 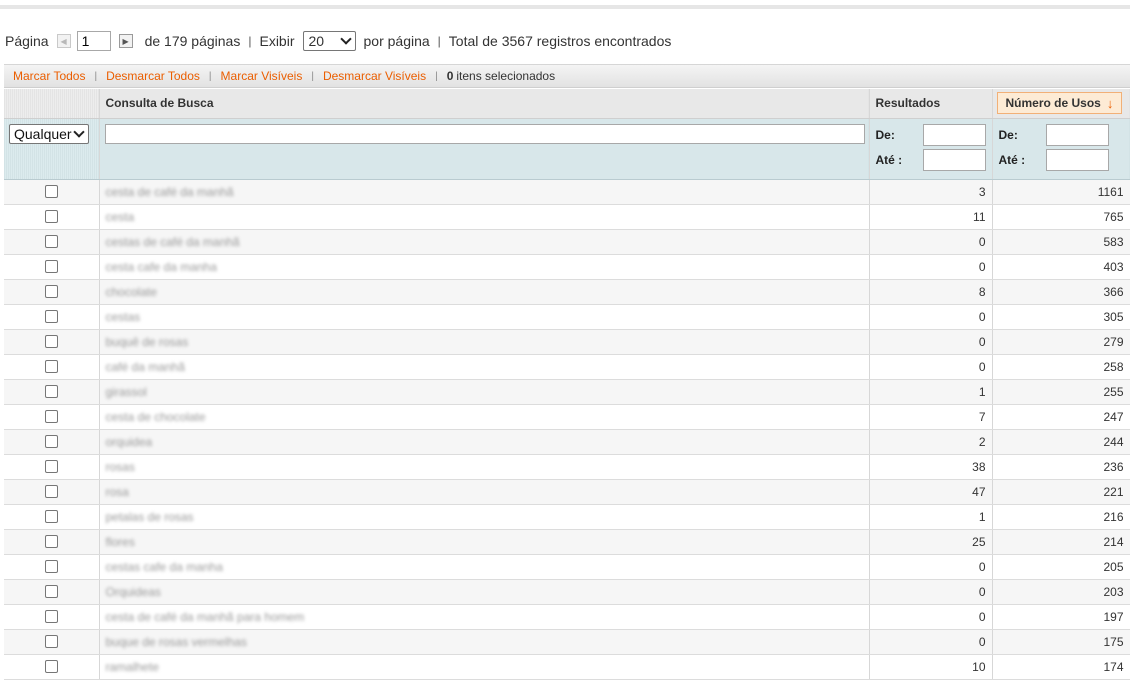 I want to click on table-row: orquidea 2 244, so click(x=567, y=442).